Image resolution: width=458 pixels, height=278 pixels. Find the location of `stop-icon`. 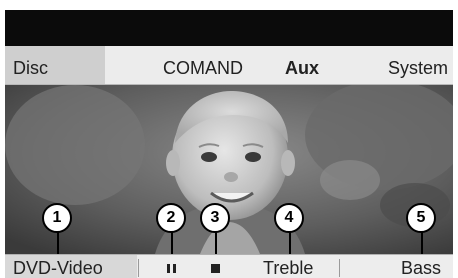

stop-icon is located at coordinates (215, 268).